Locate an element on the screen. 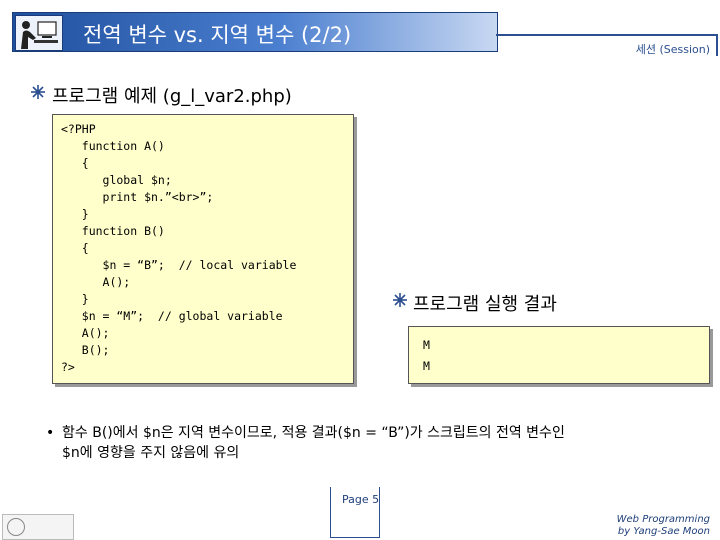  university-logo is located at coordinates (38, 527).